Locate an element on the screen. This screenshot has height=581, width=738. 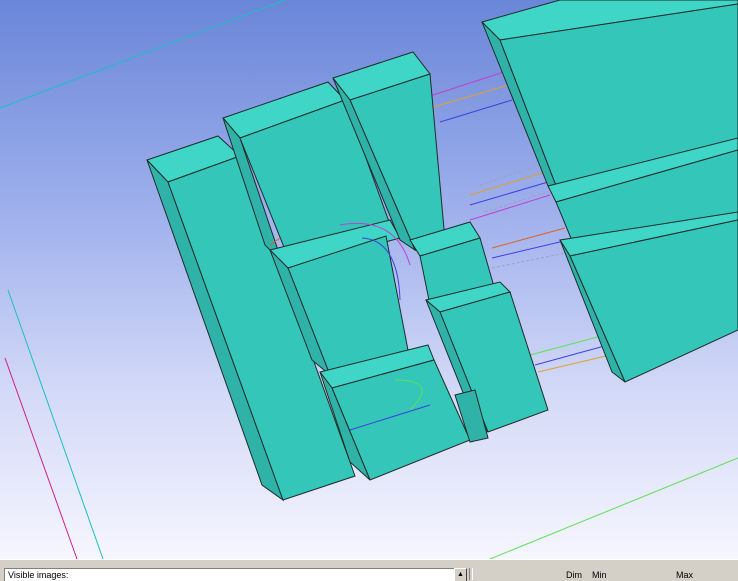
visible-images-panel: Visible images: ▲ Dim Min Max is located at coordinates (369, 570).